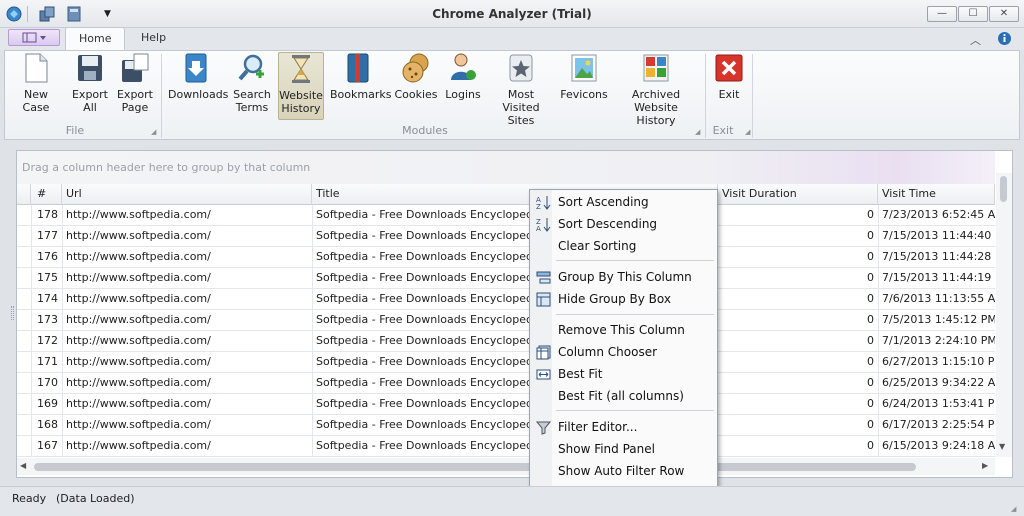 This screenshot has width=1024, height=516. What do you see at coordinates (623, 224) in the screenshot?
I see `menu-item-sort-descending: ZA Sort Descending` at bounding box center [623, 224].